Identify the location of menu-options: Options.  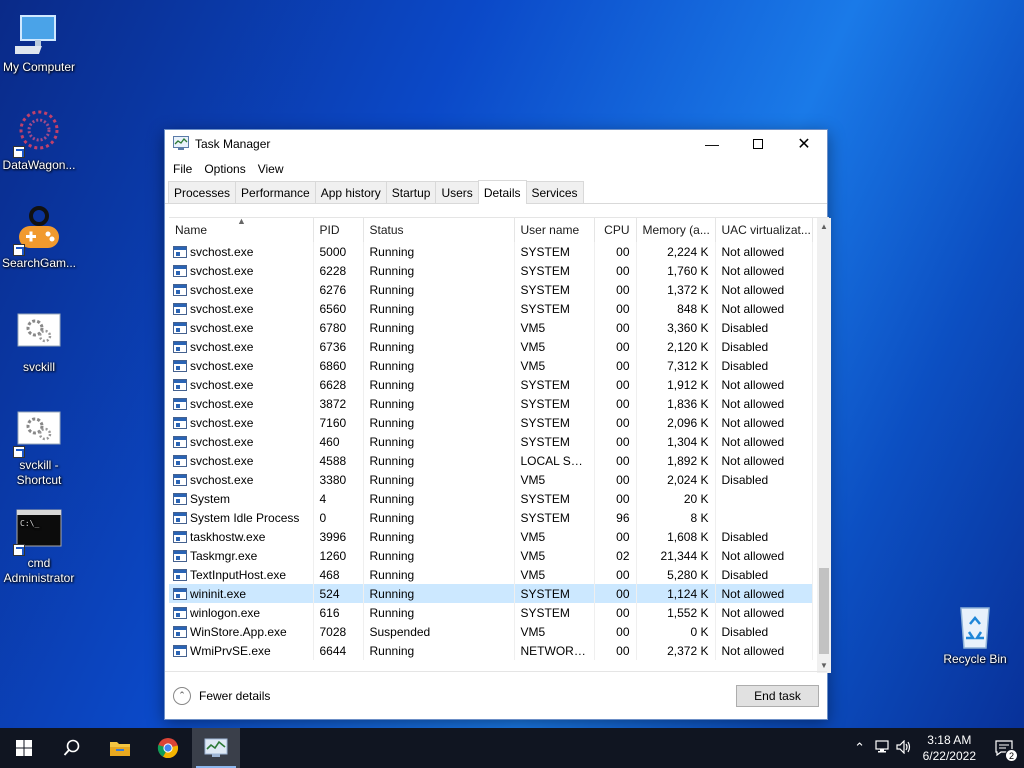
(224, 169).